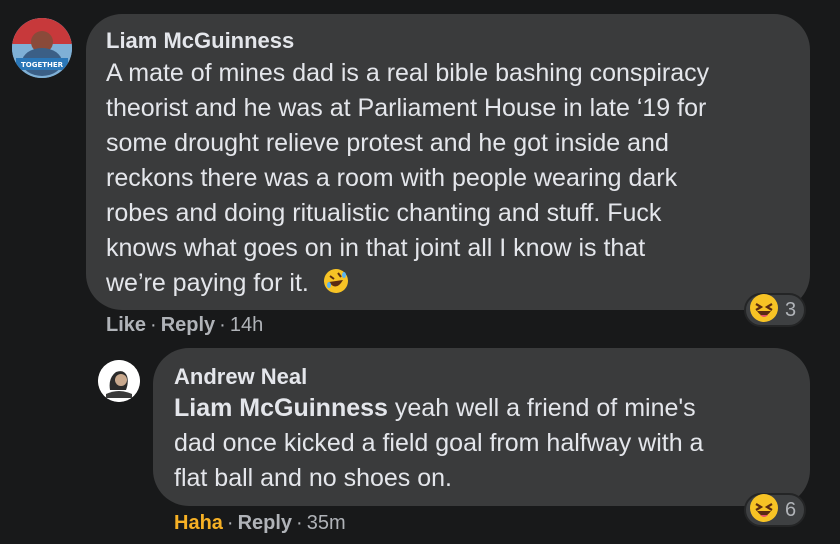 This screenshot has height=544, width=840. I want to click on reply-line-text: yeah well a friend of mine's, so click(545, 408).